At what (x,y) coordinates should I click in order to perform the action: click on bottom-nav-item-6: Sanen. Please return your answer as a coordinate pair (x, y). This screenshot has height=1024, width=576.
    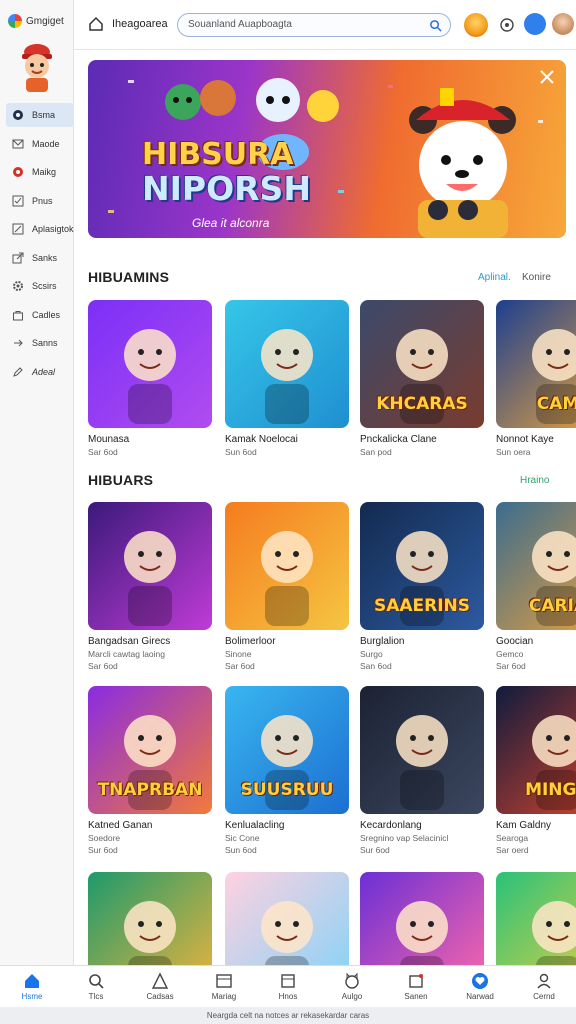
    Looking at the image, I should click on (416, 986).